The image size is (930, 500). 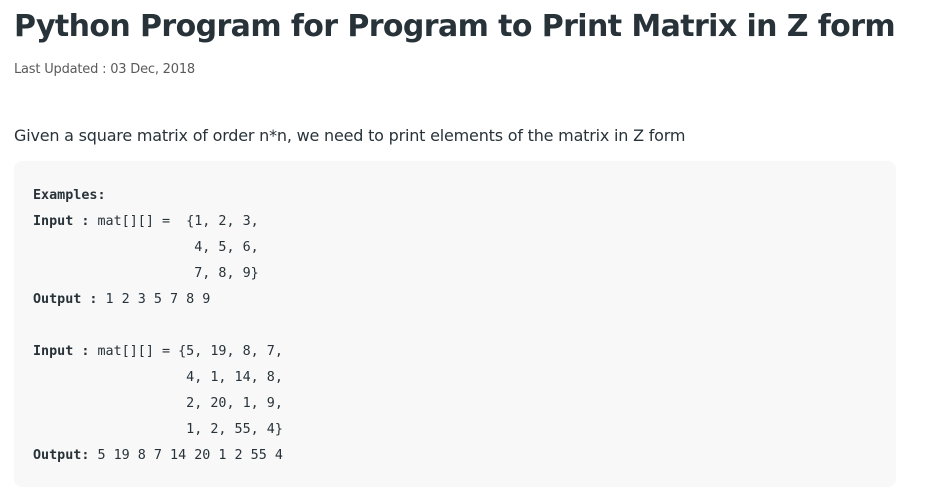 What do you see at coordinates (65, 299) in the screenshot?
I see `code-keyword: Output :` at bounding box center [65, 299].